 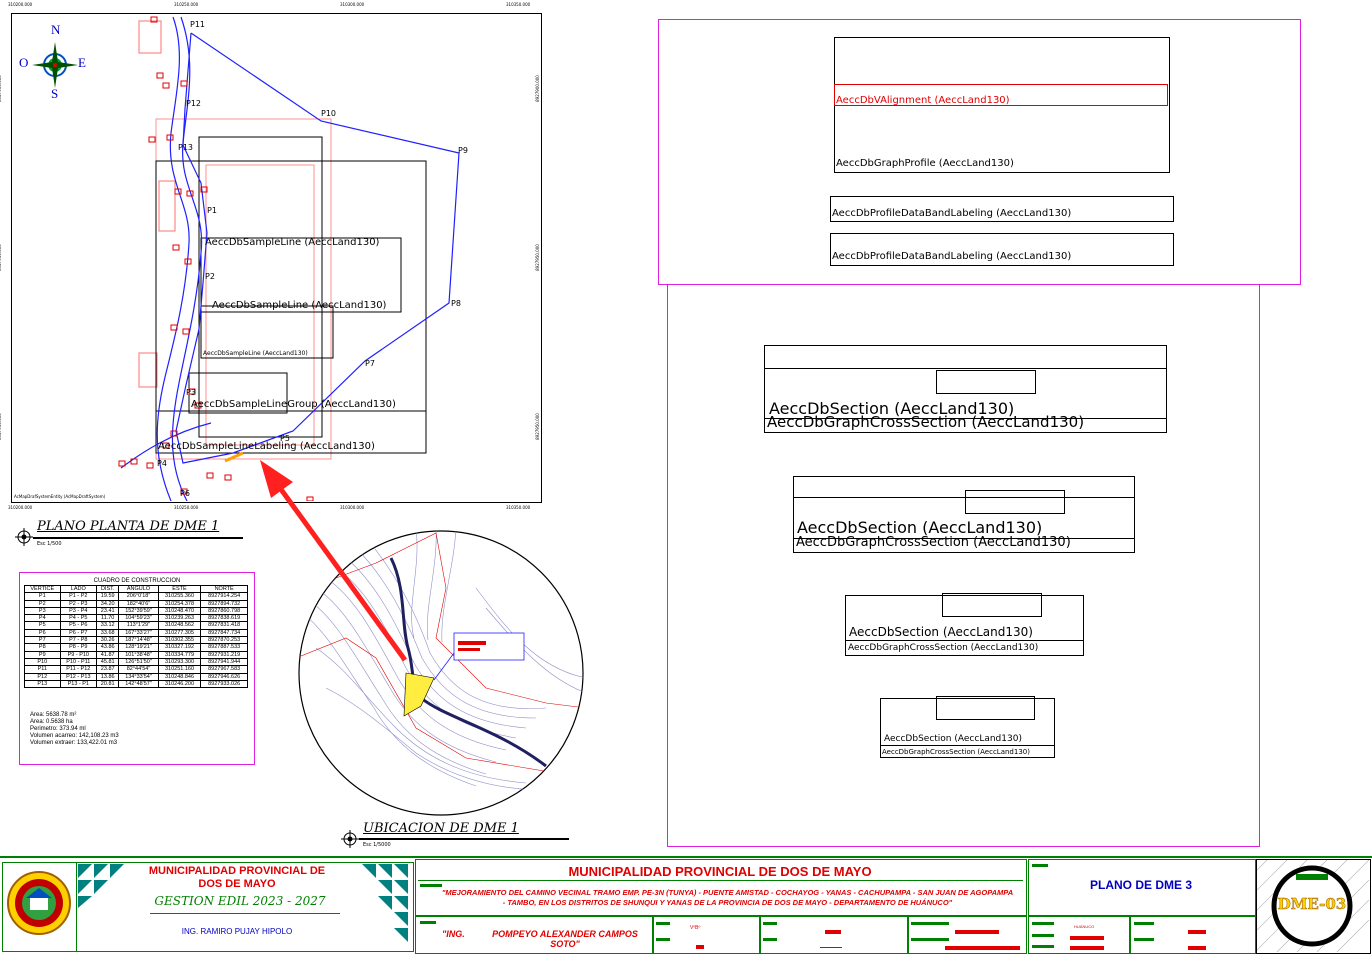 I want to click on table-cell: 101°38'48", so click(x=138, y=654).